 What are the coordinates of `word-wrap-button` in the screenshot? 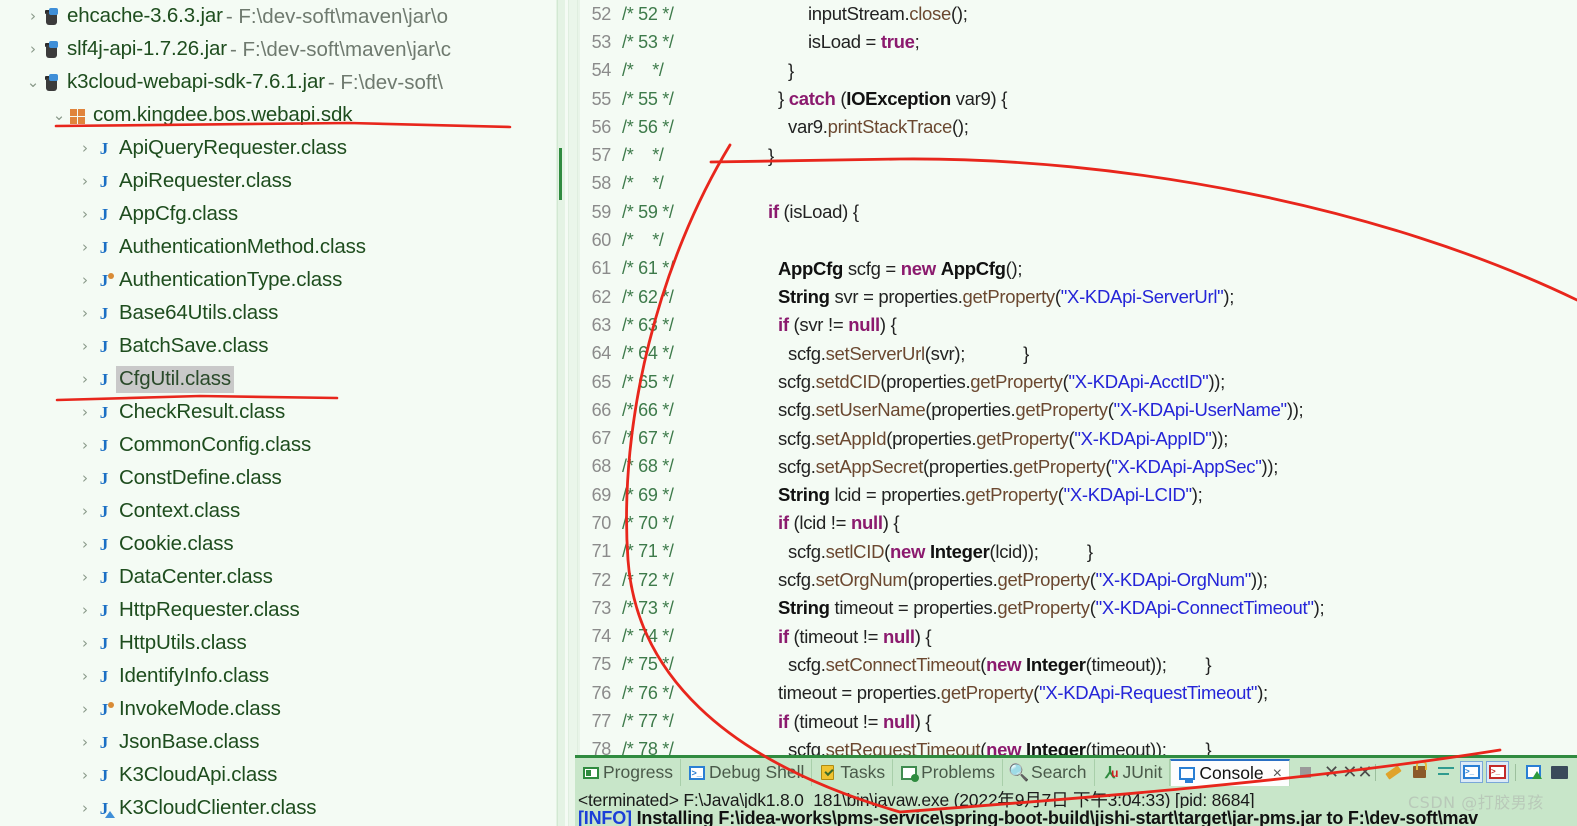 It's located at (1445, 772).